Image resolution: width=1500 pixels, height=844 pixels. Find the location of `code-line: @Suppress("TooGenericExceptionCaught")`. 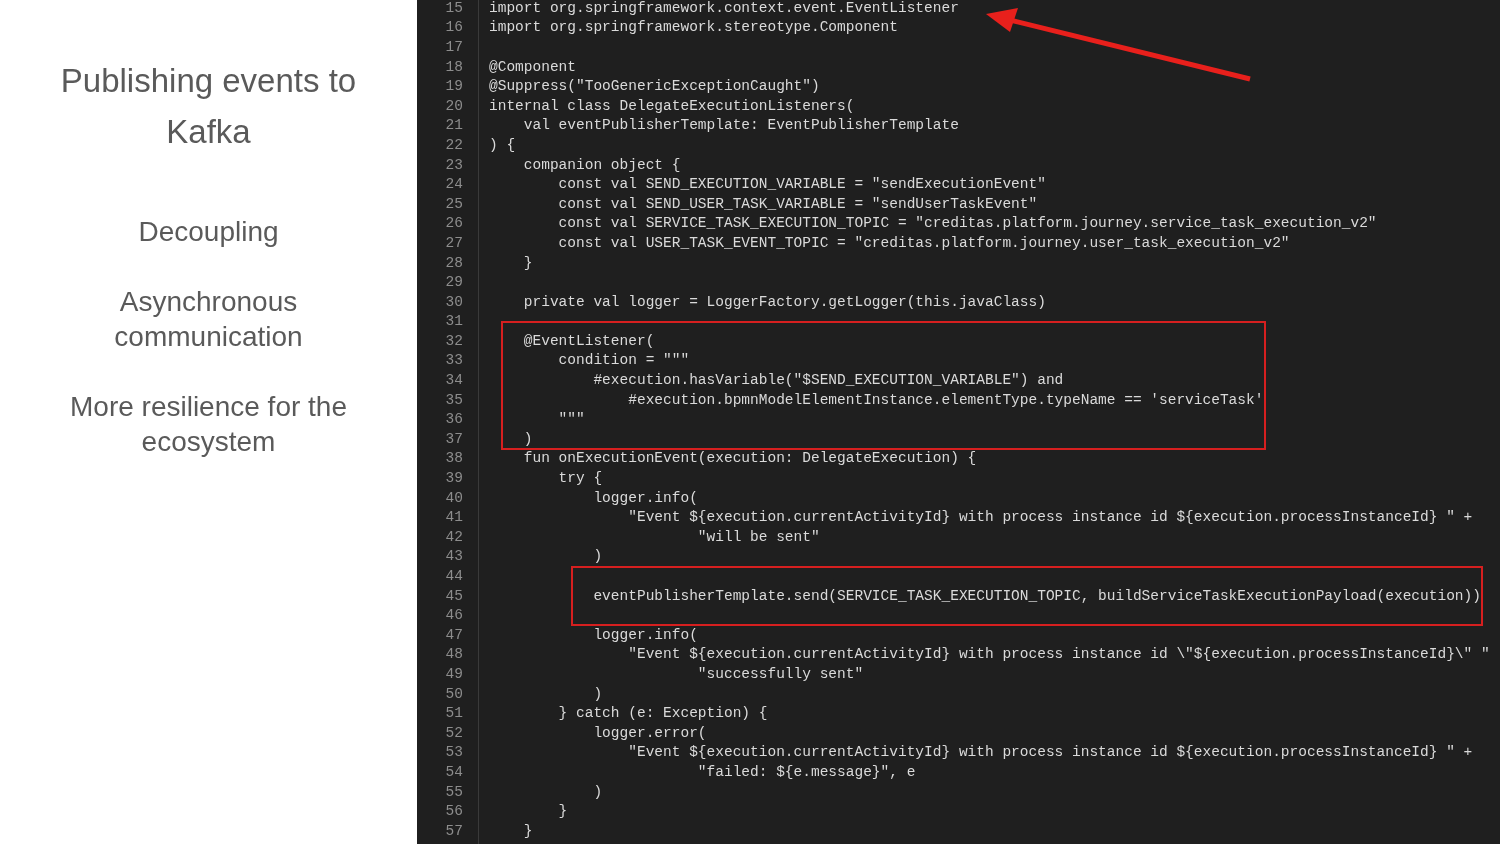

code-line: @Suppress("TooGenericExceptionCaught") is located at coordinates (654, 86).